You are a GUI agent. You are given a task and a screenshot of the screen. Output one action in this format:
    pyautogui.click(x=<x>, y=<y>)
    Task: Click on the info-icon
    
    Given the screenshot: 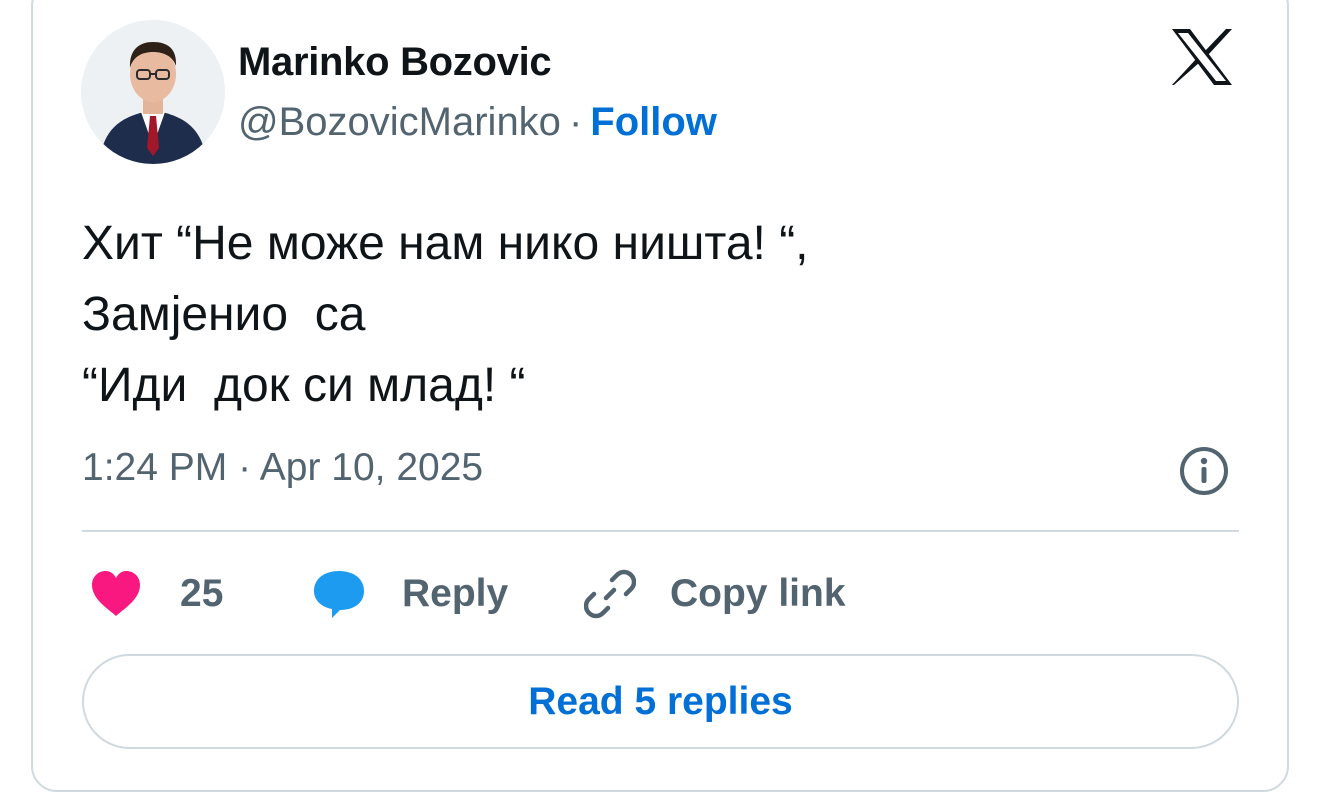 What is the action you would take?
    pyautogui.click(x=1204, y=471)
    